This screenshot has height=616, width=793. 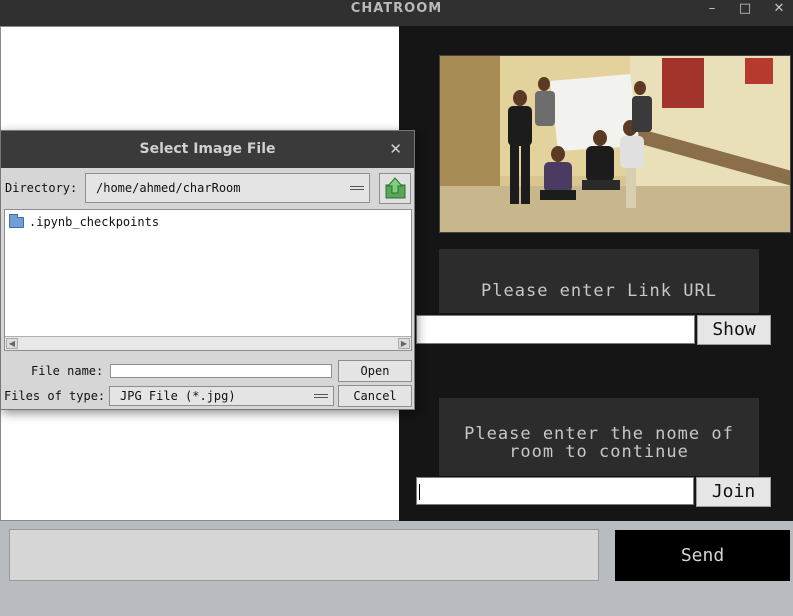 What do you see at coordinates (208, 280) in the screenshot?
I see `file-list: .ipynb_checkpoints ◀ ▶` at bounding box center [208, 280].